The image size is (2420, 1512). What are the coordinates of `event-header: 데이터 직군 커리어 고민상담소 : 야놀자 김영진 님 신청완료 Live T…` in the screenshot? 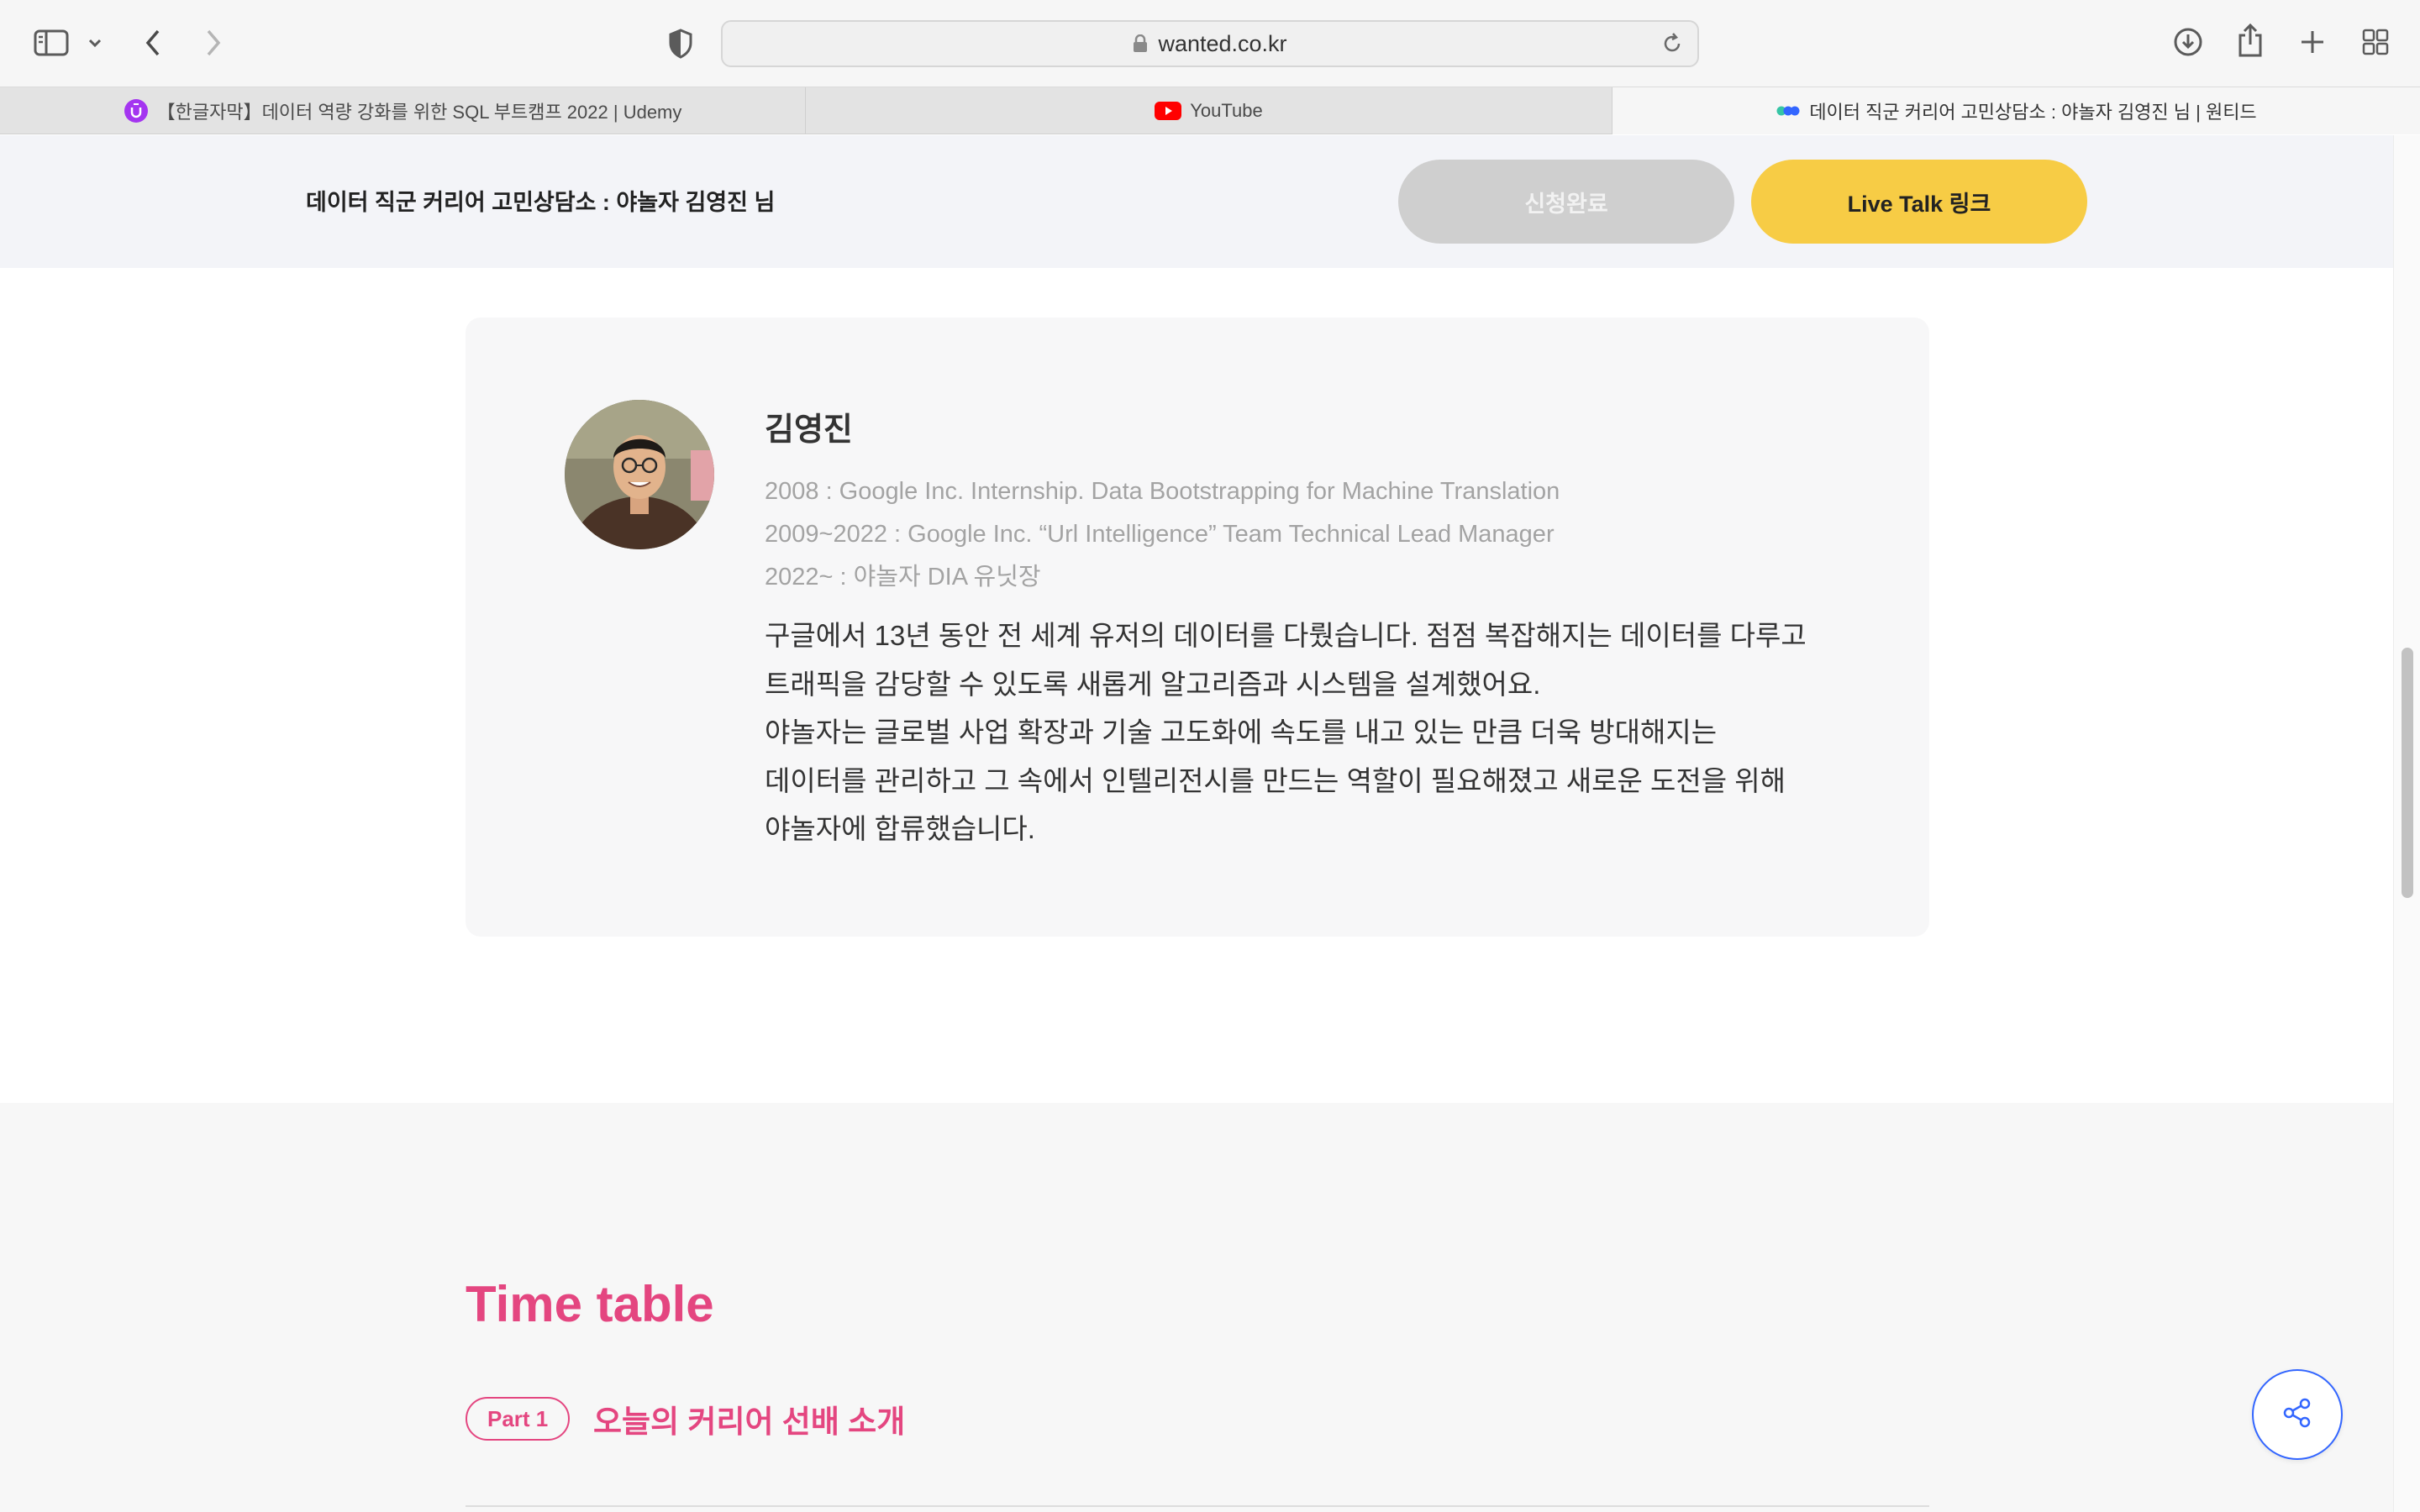 It's located at (1196, 201).